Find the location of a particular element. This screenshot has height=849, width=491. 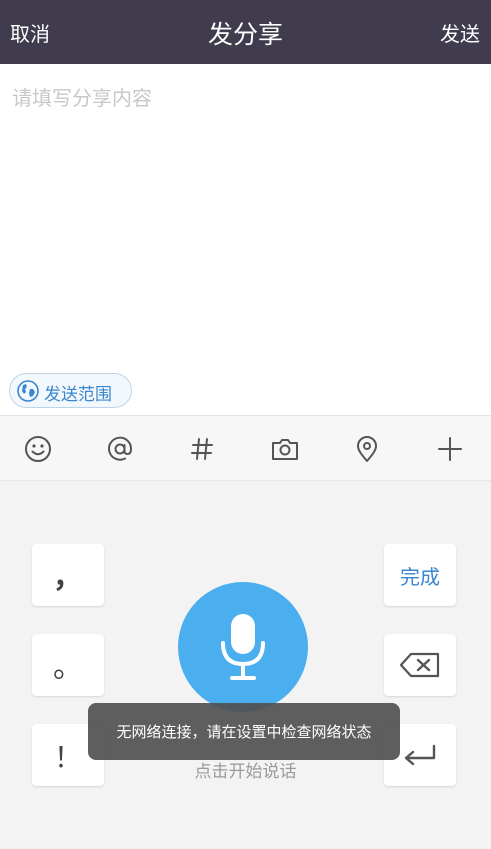

compose-toolbar is located at coordinates (245, 448).